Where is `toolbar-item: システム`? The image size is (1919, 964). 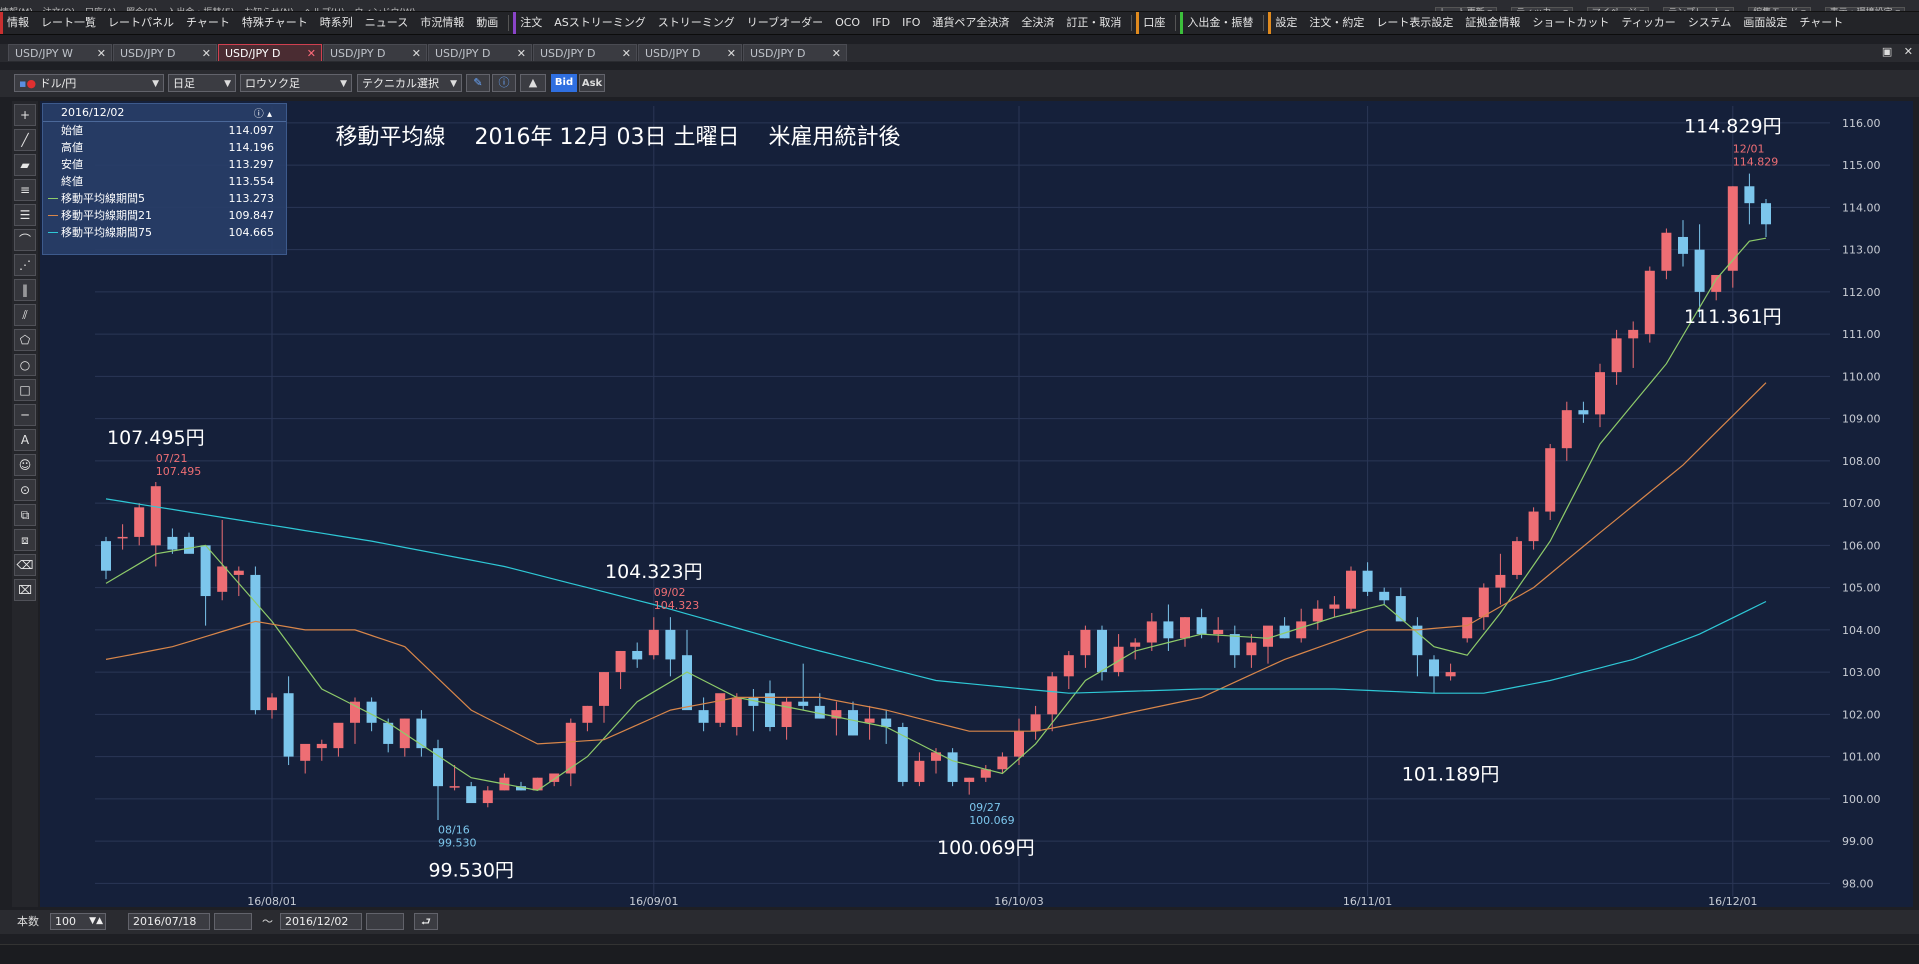
toolbar-item: システム is located at coordinates (1710, 23).